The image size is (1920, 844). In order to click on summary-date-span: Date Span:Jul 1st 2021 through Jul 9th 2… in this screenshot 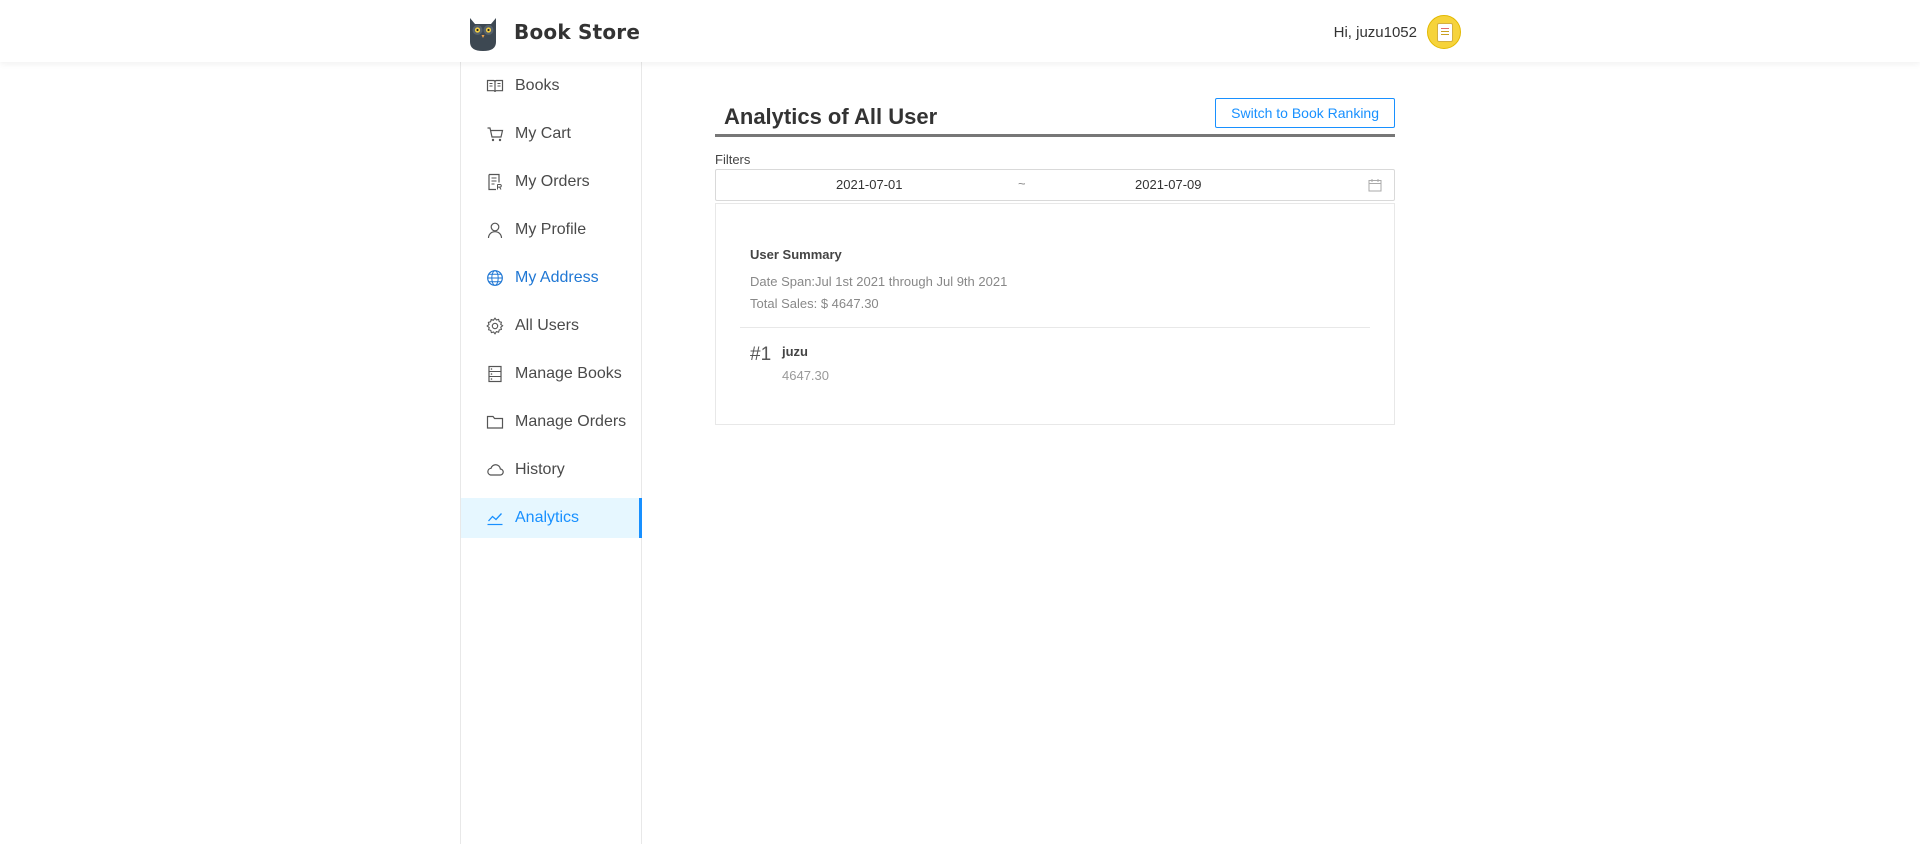, I will do `click(879, 281)`.